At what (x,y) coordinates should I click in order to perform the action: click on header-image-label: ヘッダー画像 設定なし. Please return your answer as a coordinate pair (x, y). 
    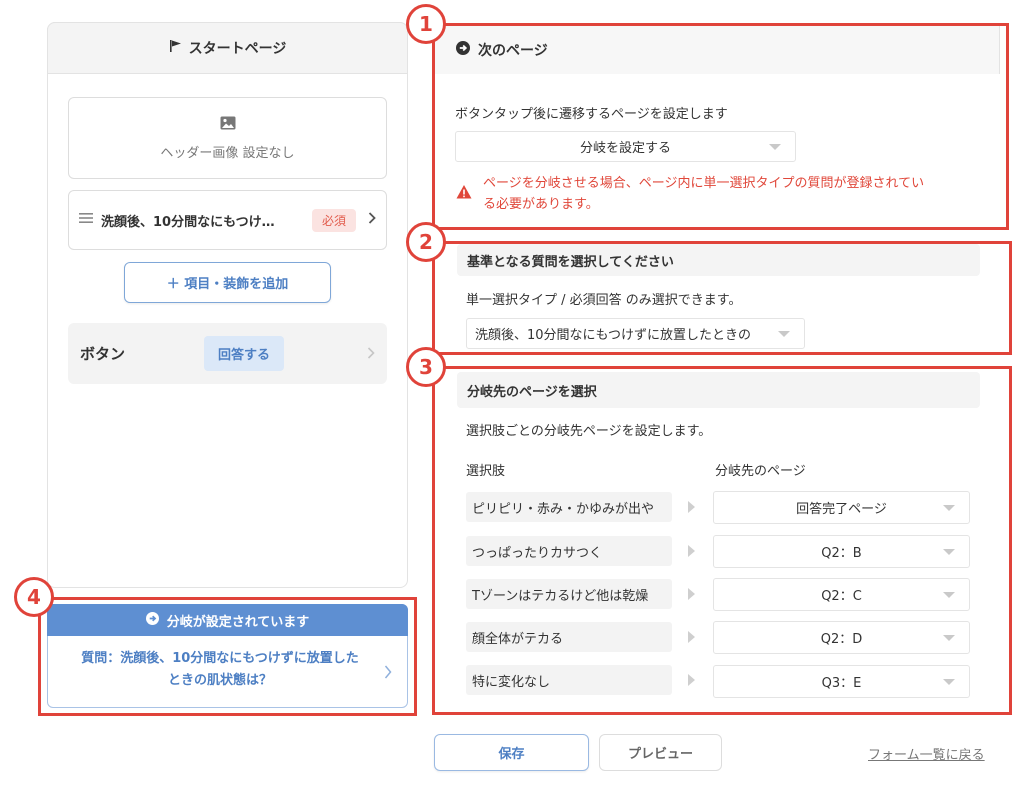
    Looking at the image, I should click on (227, 153).